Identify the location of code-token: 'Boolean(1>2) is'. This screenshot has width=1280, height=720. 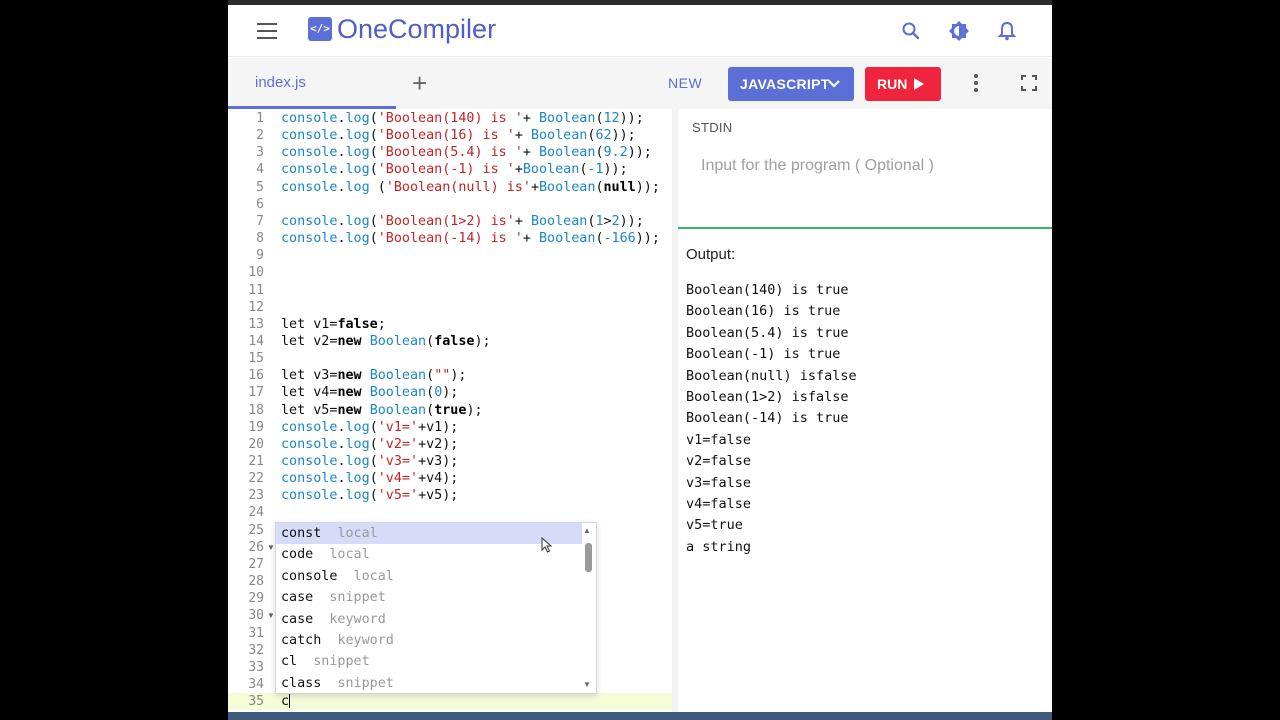
(446, 221).